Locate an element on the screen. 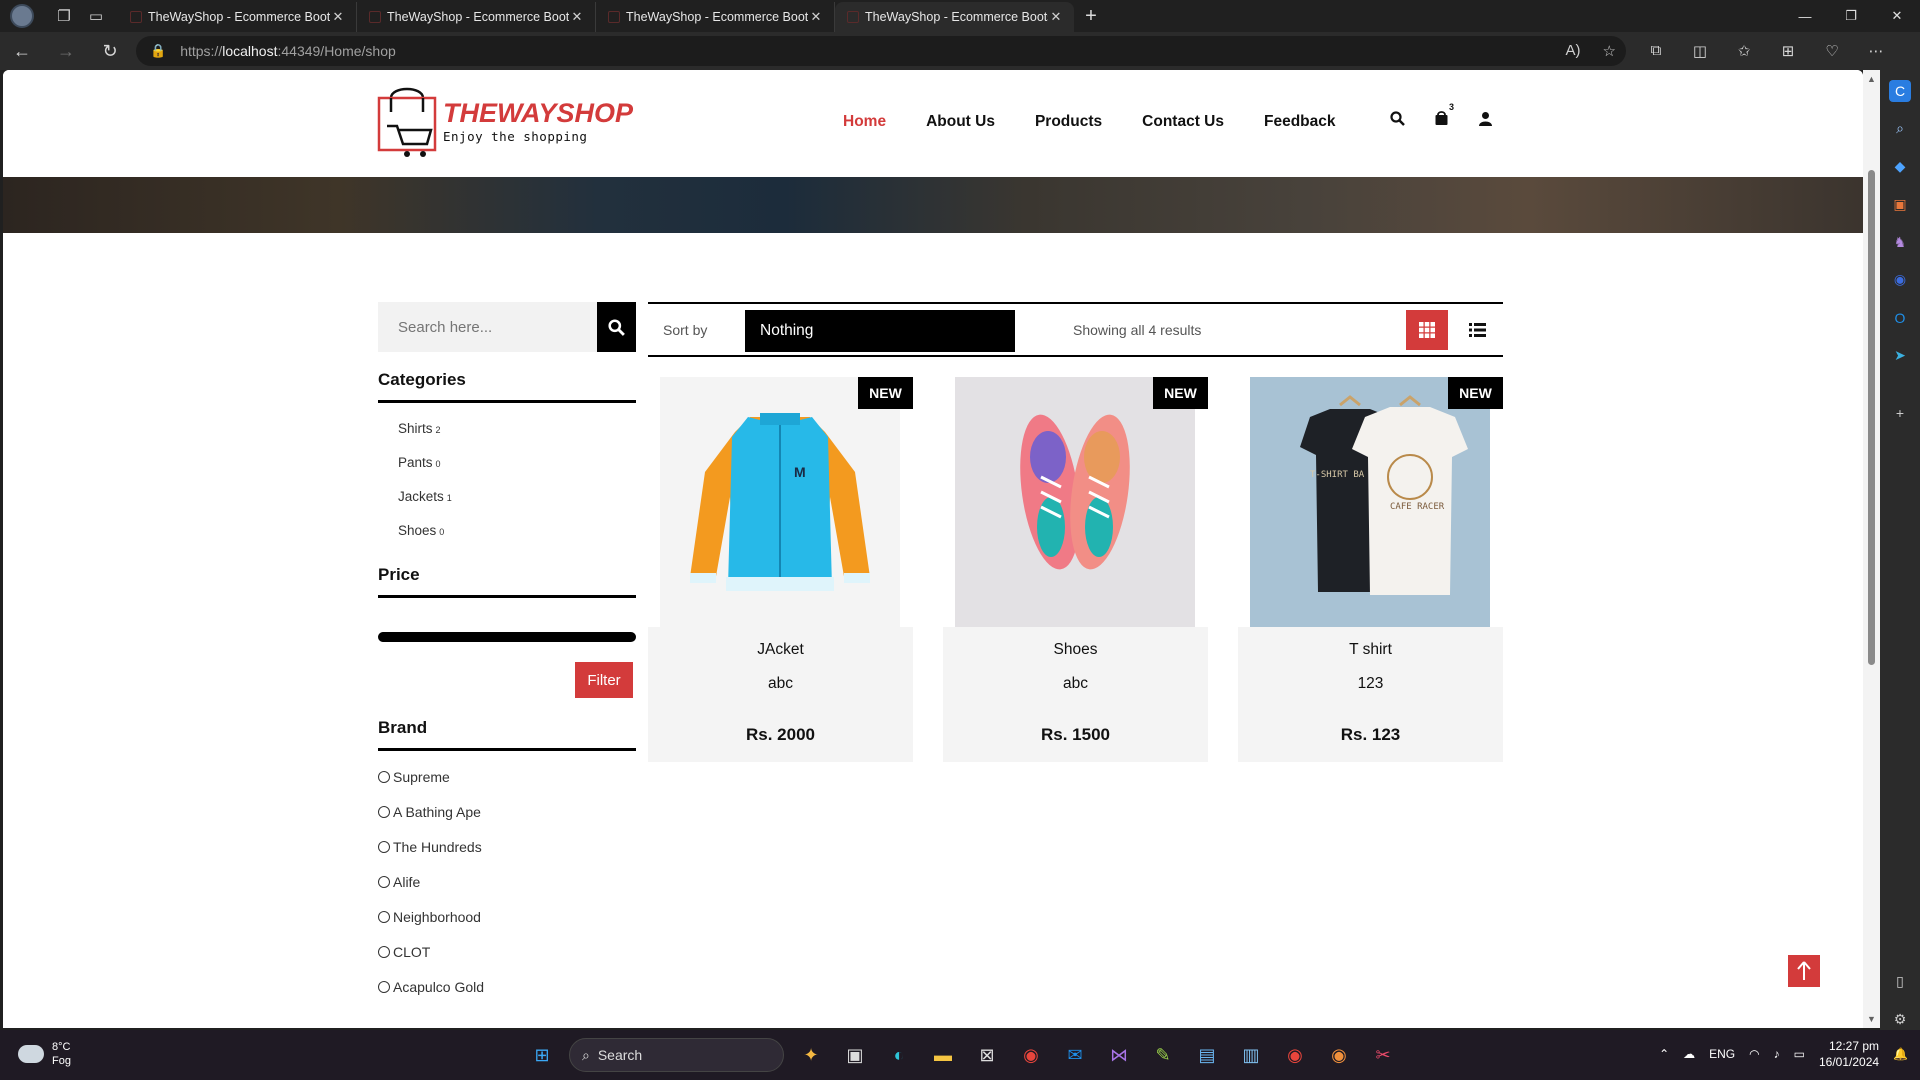  close-window-icon: ✕ is located at coordinates (1897, 16).